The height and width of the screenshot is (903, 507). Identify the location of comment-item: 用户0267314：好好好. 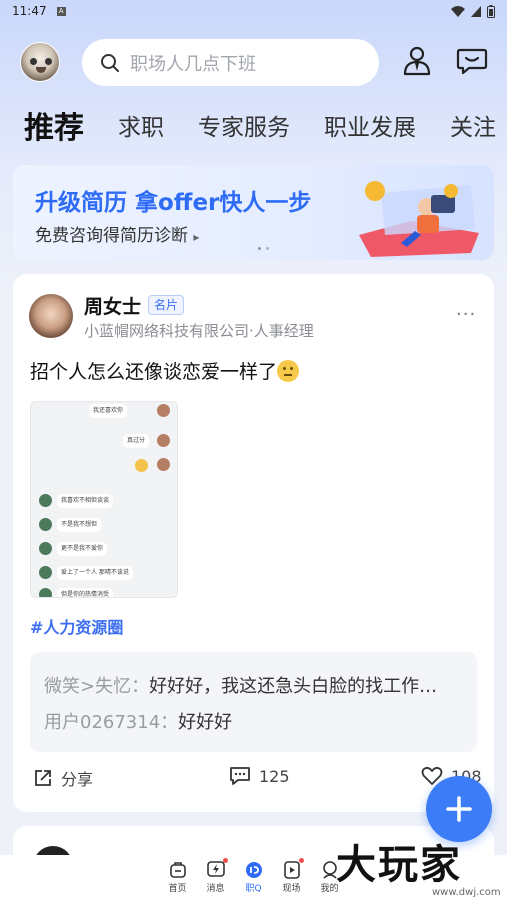
(138, 721).